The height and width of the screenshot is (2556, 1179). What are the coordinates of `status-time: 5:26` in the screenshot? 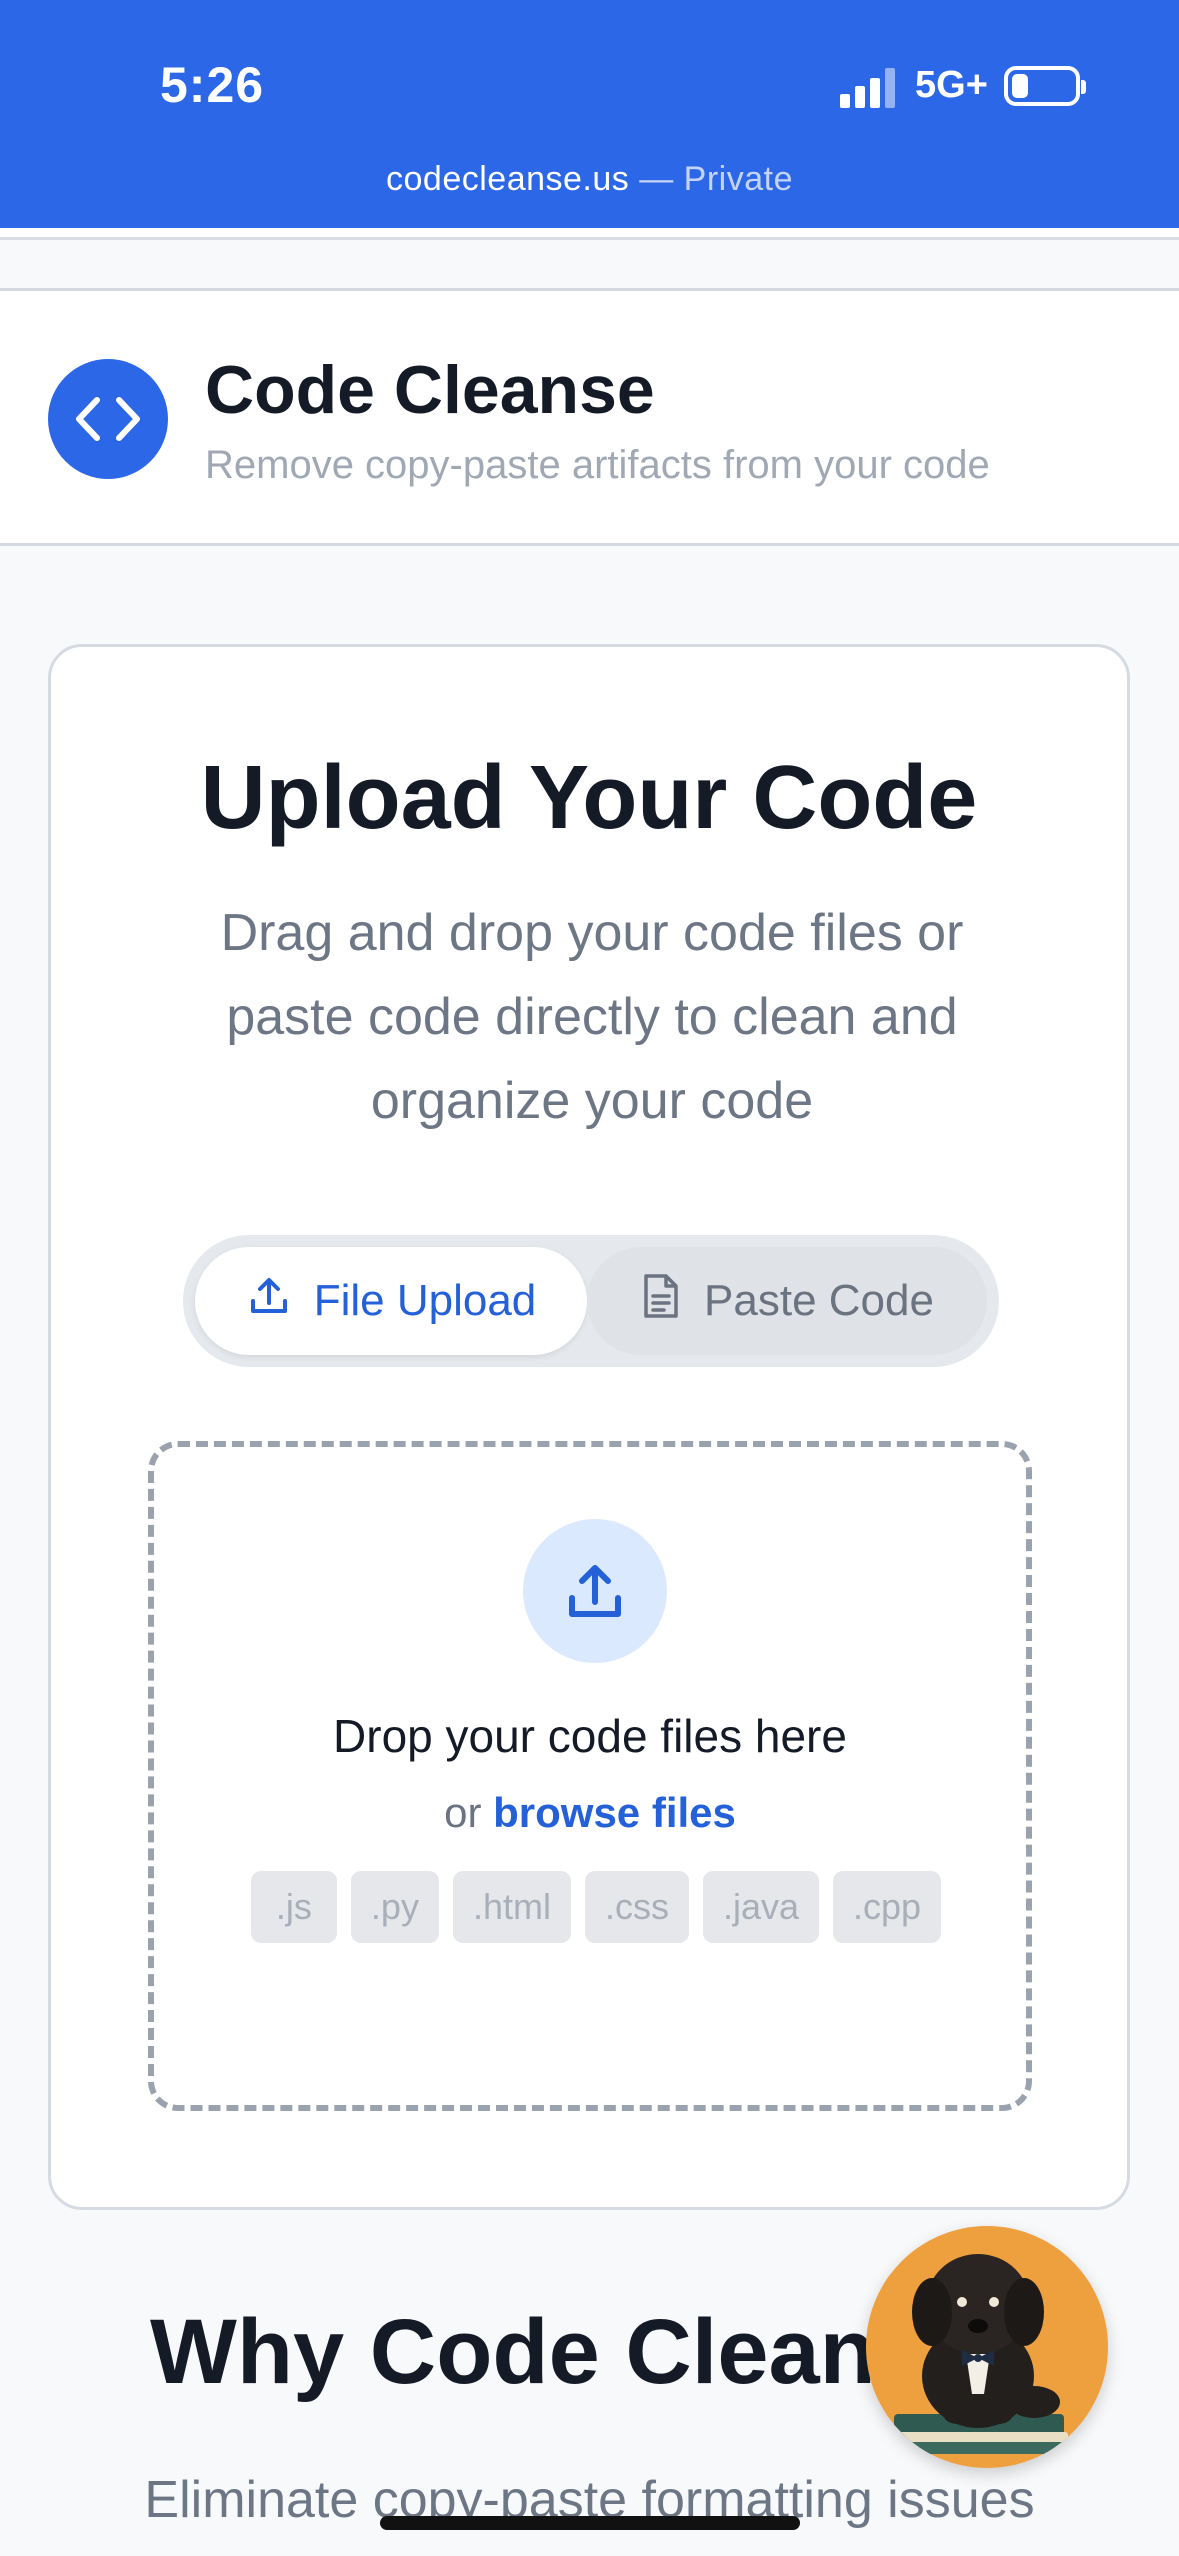 It's located at (212, 85).